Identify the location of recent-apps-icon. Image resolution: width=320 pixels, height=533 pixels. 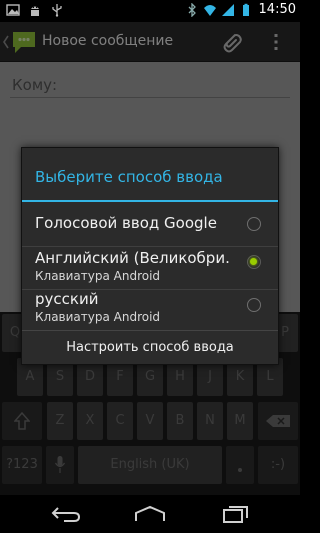
(236, 514).